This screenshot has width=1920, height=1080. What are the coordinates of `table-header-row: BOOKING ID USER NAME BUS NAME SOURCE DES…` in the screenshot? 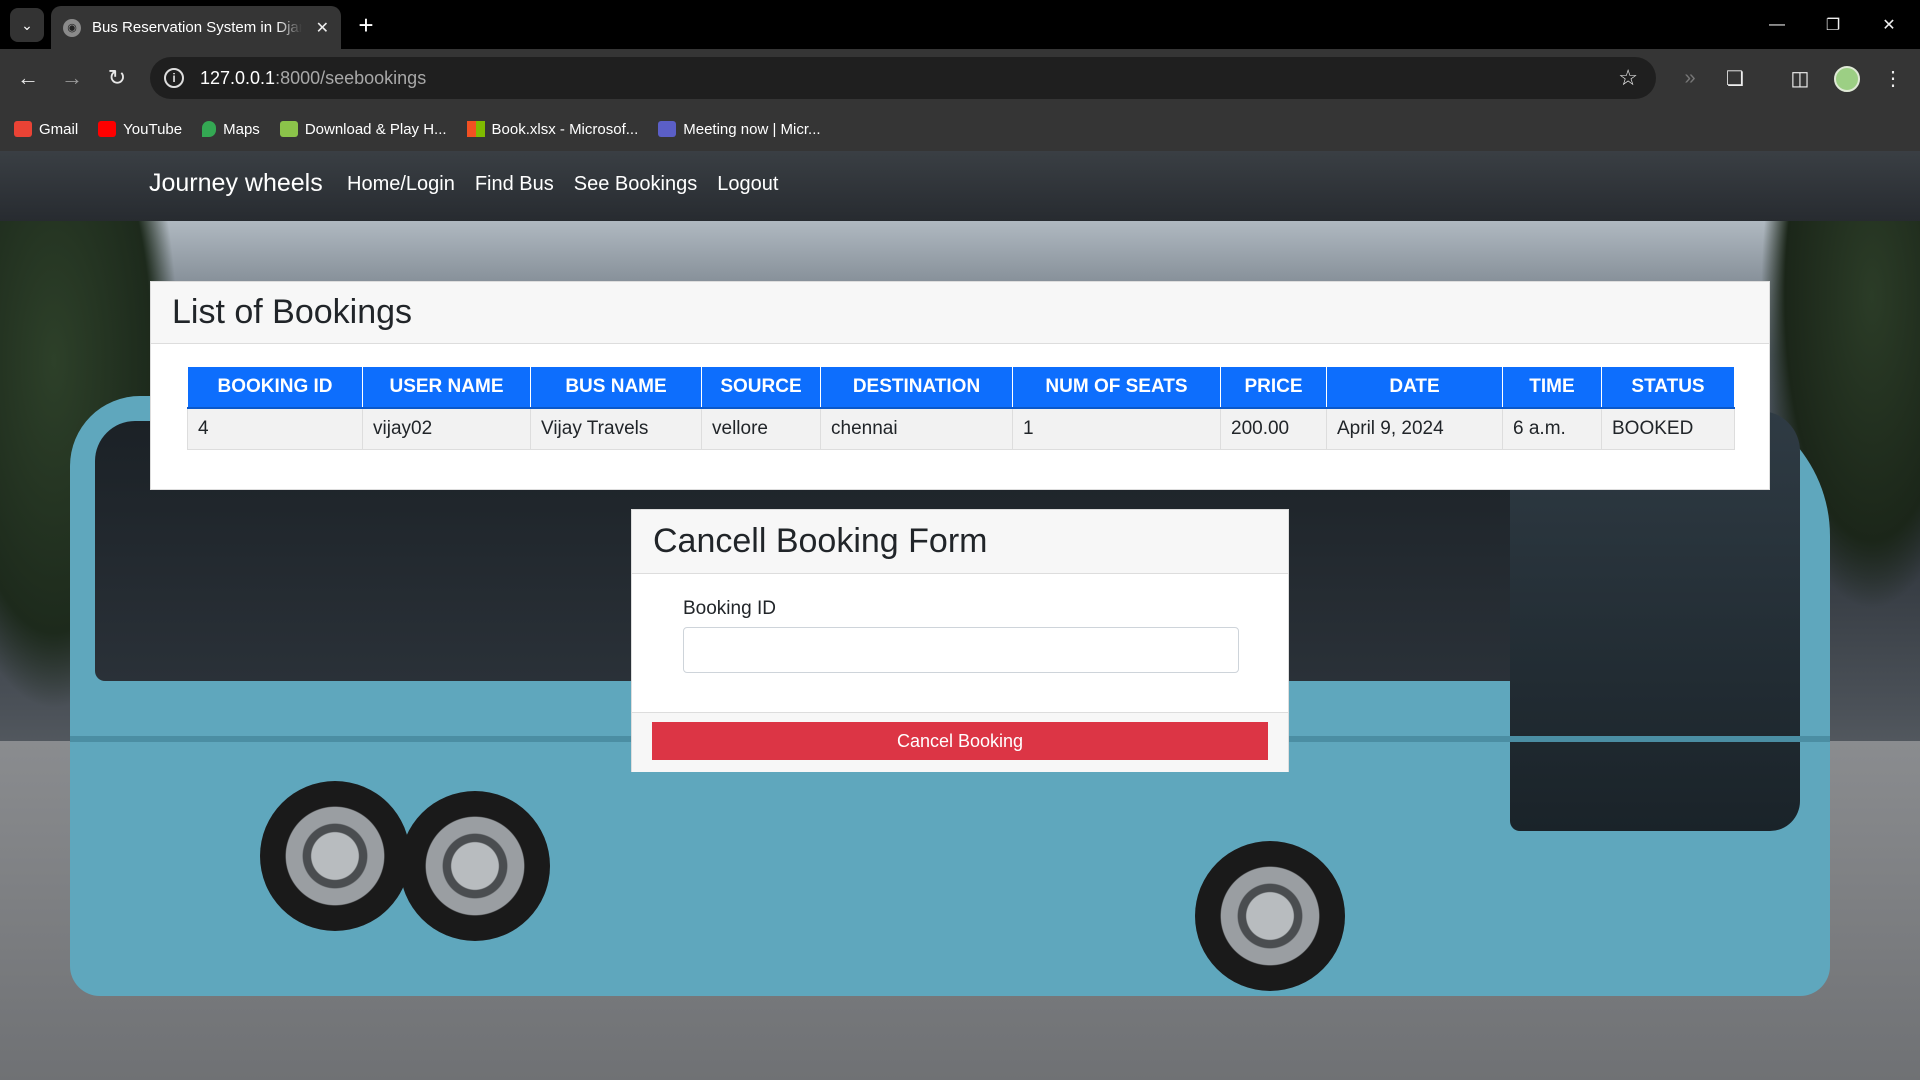 It's located at (961, 387).